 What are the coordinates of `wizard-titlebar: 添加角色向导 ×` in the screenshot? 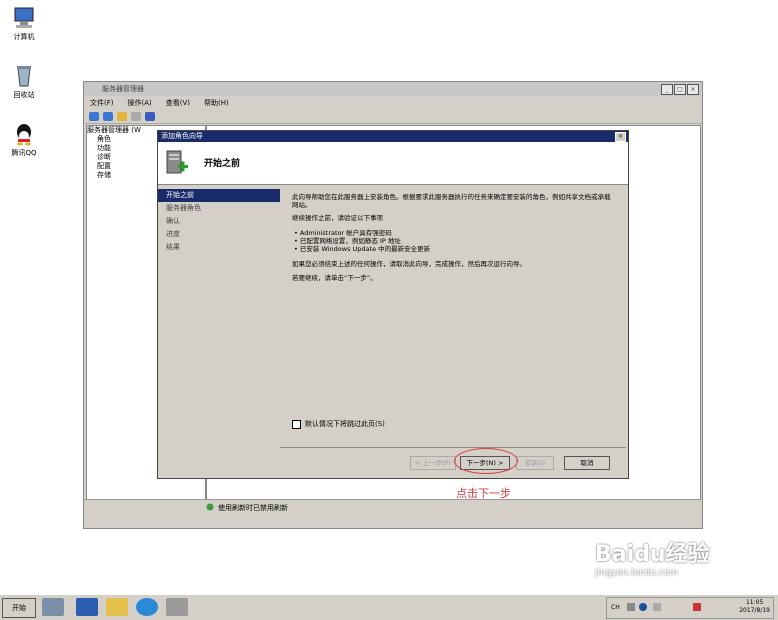 It's located at (393, 136).